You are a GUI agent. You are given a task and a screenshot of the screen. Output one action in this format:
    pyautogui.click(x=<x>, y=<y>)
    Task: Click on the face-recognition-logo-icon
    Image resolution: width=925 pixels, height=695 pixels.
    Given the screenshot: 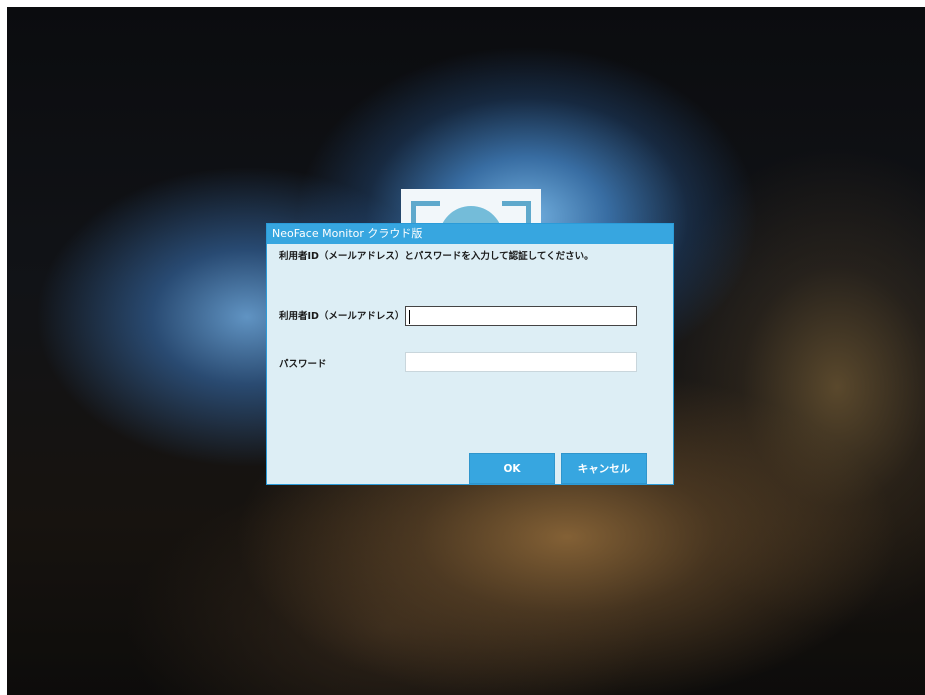 What is the action you would take?
    pyautogui.click(x=471, y=207)
    